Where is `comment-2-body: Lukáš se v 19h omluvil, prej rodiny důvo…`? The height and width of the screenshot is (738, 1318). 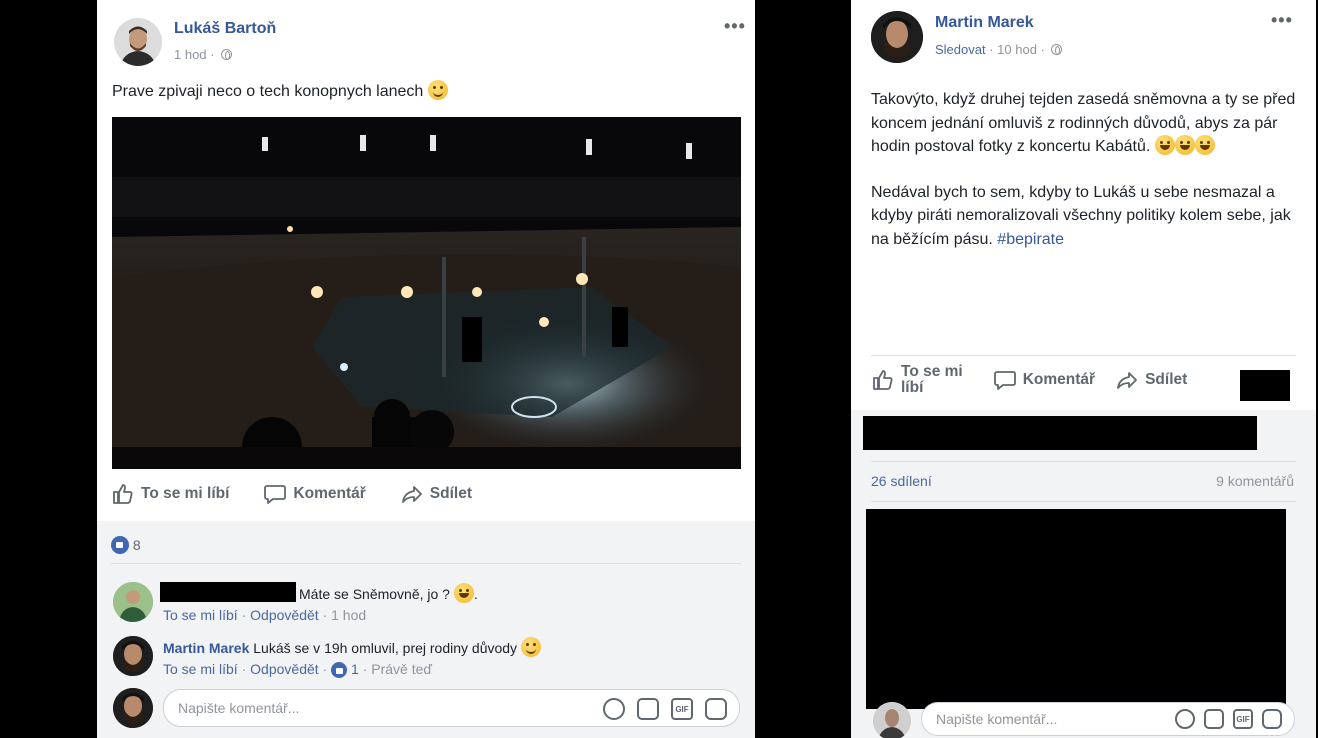
comment-2-body: Lukáš se v 19h omluvil, prej rodiny důvo… is located at coordinates (385, 648).